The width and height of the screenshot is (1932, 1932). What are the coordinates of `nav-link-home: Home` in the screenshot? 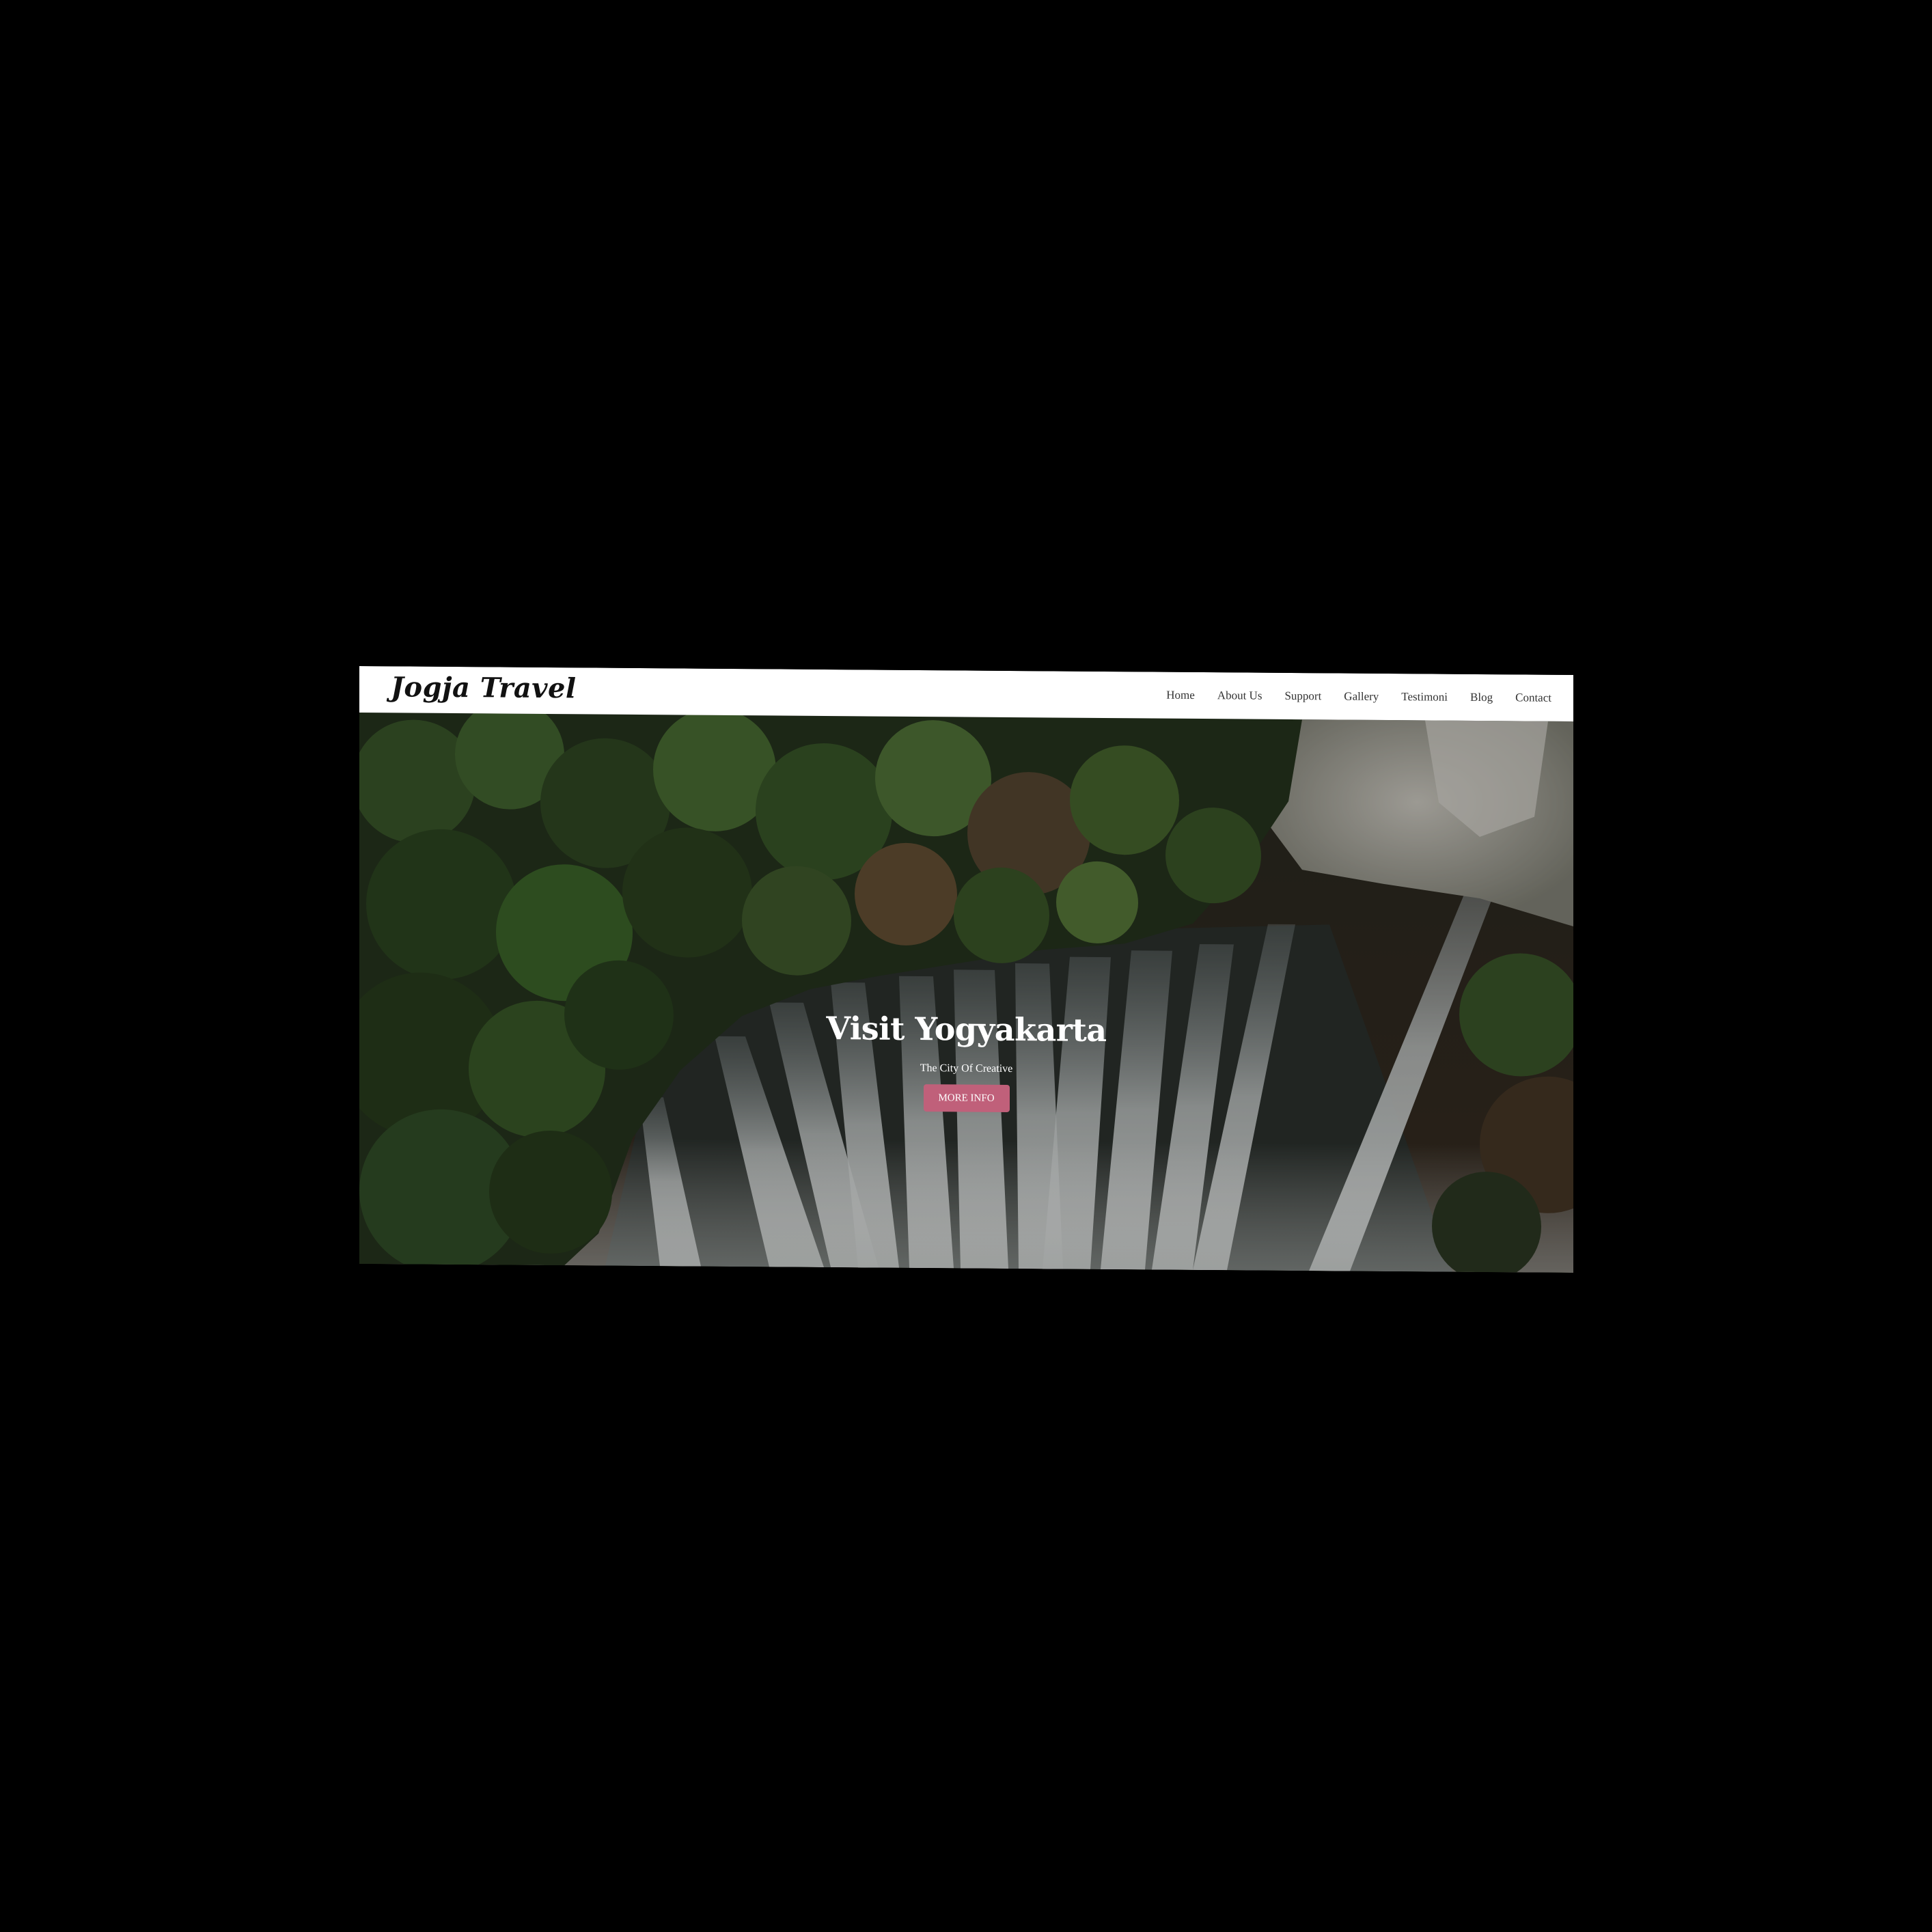 It's located at (1180, 696).